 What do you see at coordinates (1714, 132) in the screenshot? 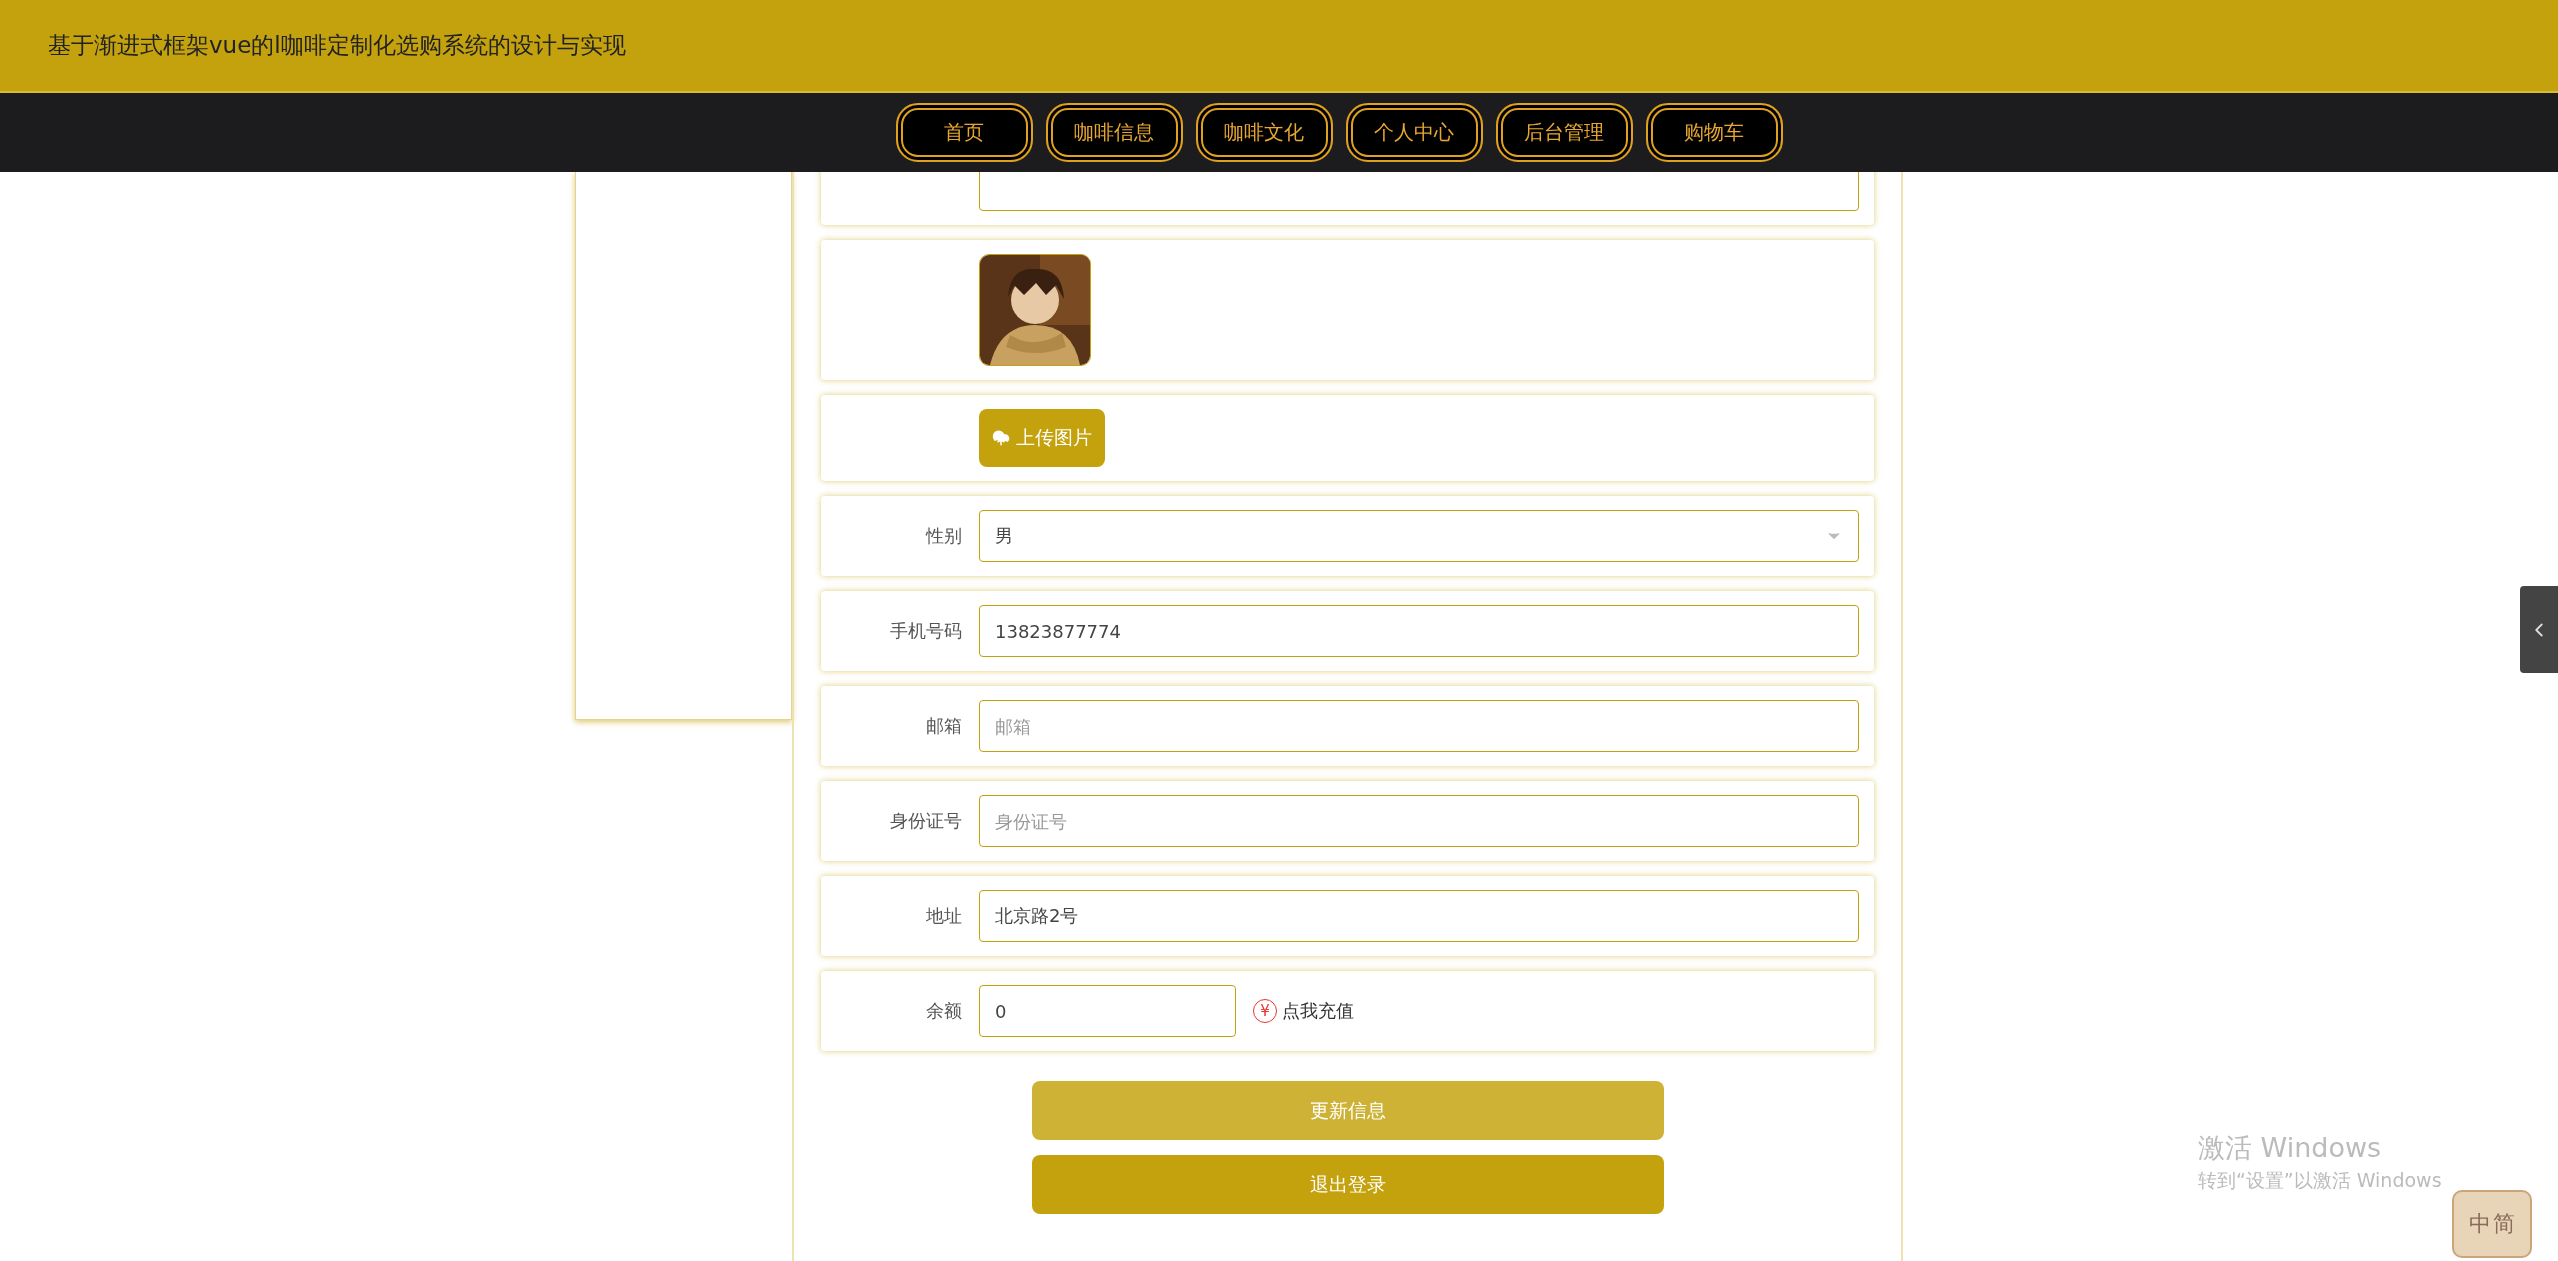
I see `nav-button: 购物车` at bounding box center [1714, 132].